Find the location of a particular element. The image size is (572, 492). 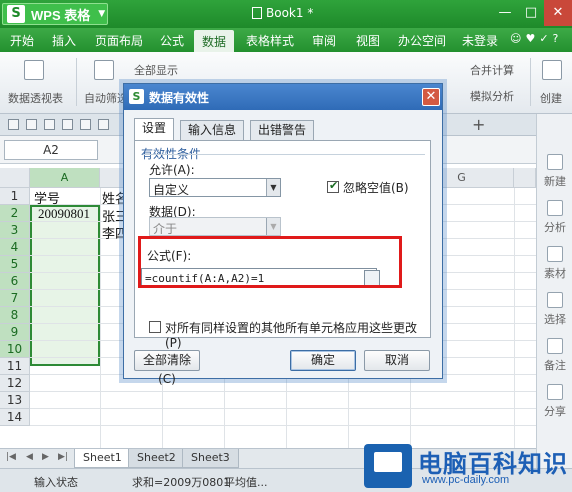

new-tab-button: + is located at coordinates (478, 124).